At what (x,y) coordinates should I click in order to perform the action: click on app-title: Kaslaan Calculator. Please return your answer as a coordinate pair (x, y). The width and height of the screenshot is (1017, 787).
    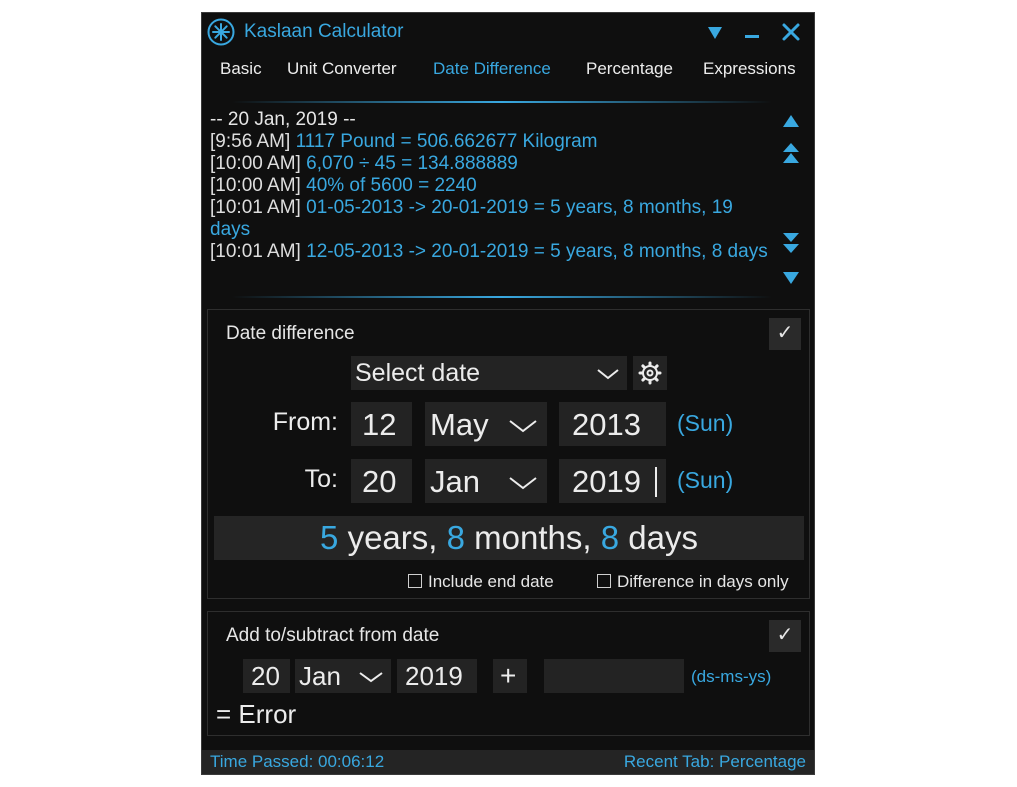
    Looking at the image, I should click on (324, 31).